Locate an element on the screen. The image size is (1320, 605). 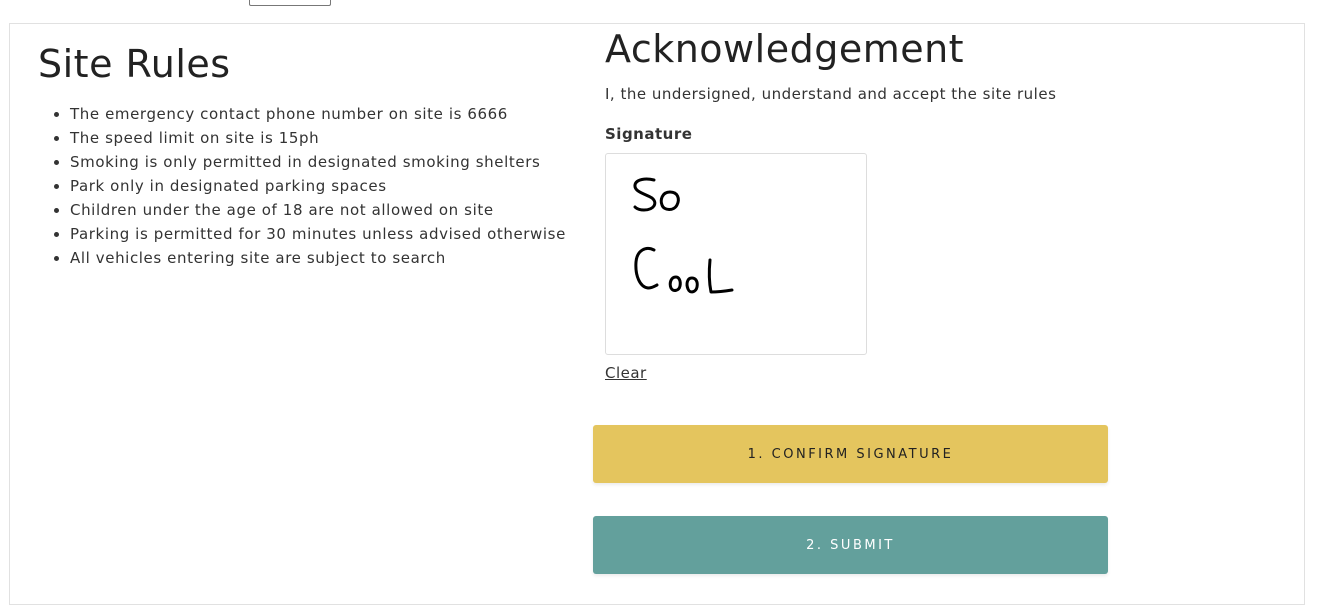
signature-pad is located at coordinates (736, 254).